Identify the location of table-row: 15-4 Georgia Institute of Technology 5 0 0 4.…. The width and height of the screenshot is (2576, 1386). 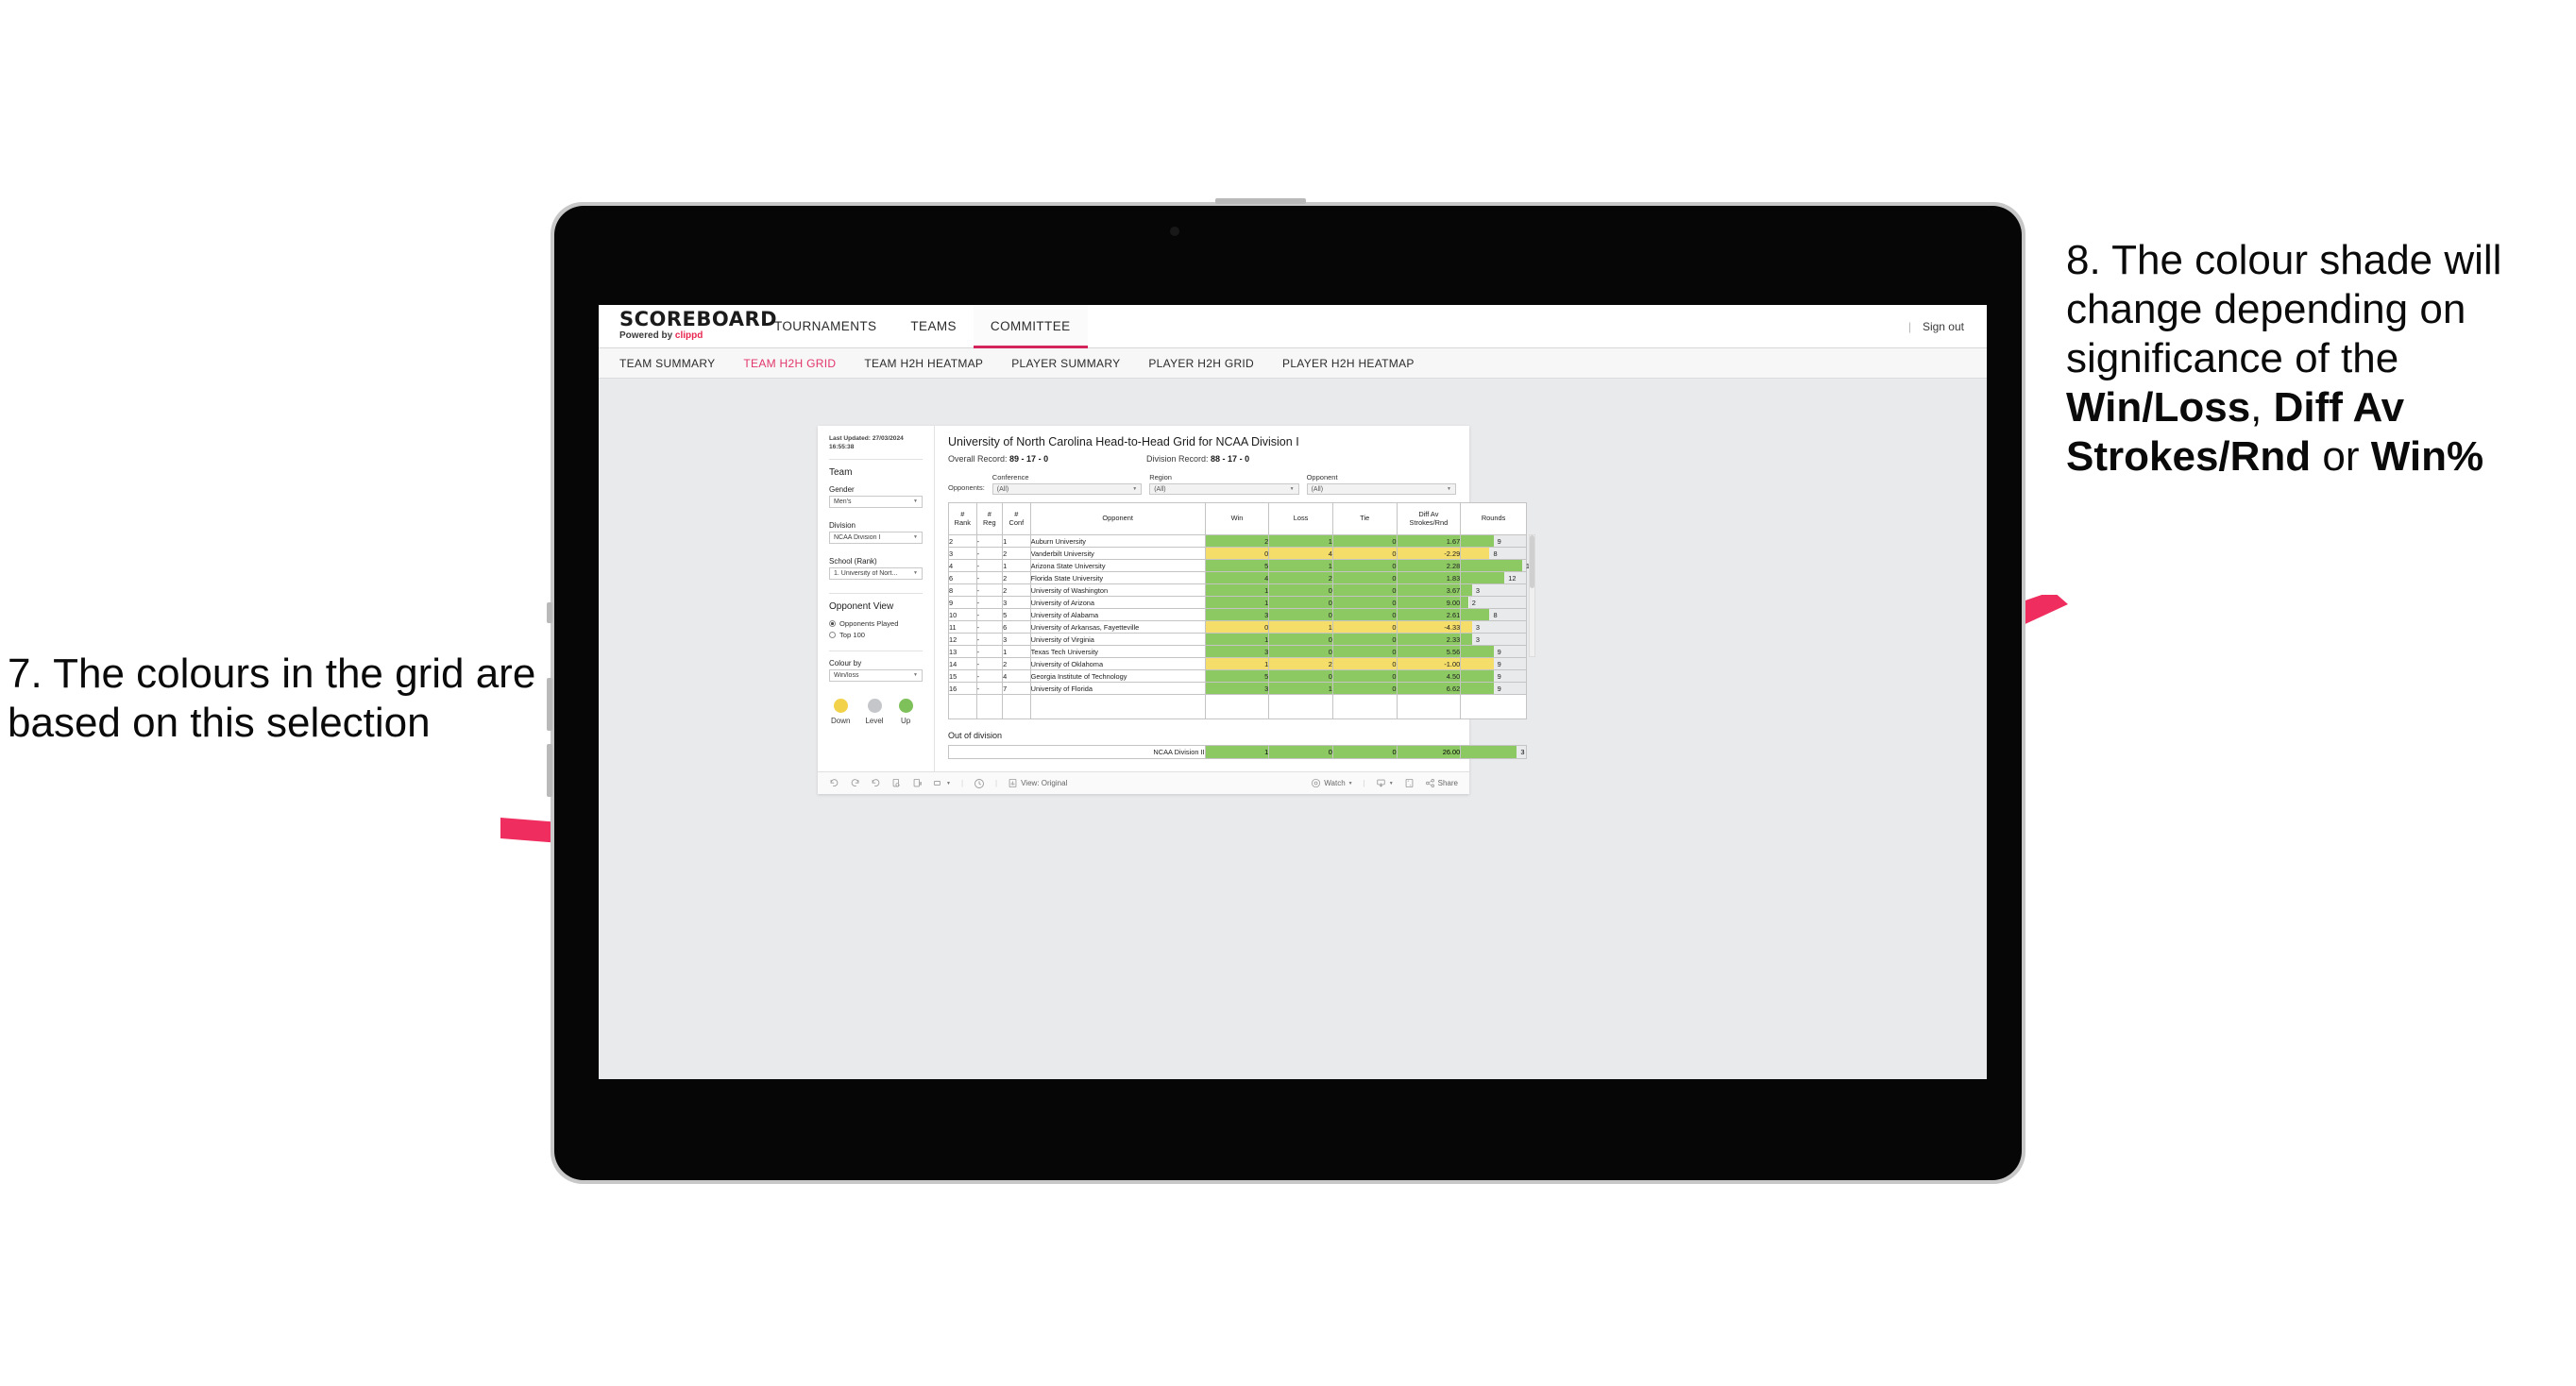
(1237, 676).